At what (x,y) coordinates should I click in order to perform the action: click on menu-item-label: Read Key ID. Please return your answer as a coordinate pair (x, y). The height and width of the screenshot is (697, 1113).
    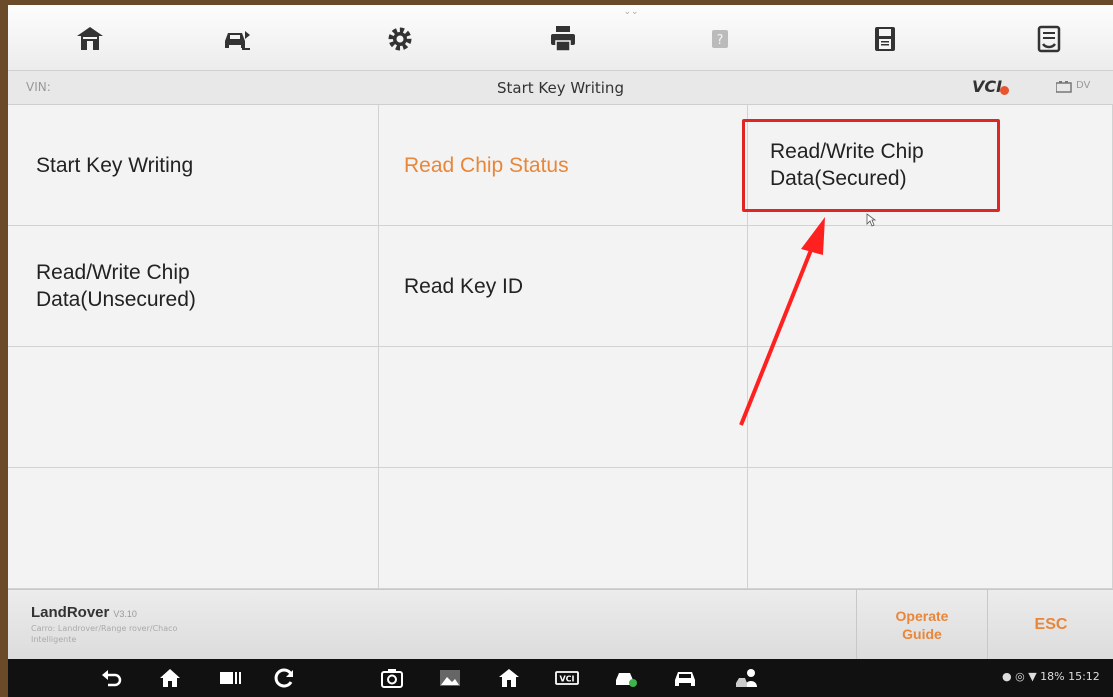
    Looking at the image, I should click on (464, 286).